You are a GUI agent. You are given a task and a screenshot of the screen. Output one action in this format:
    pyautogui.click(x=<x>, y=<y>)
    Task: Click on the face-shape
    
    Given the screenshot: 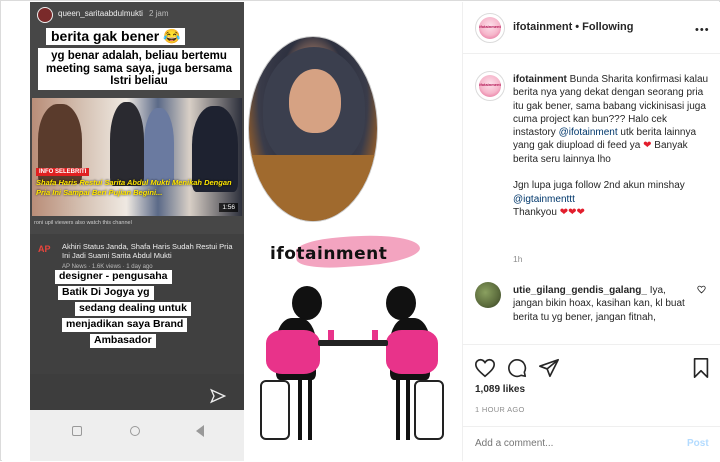 What is the action you would take?
    pyautogui.click(x=315, y=101)
    